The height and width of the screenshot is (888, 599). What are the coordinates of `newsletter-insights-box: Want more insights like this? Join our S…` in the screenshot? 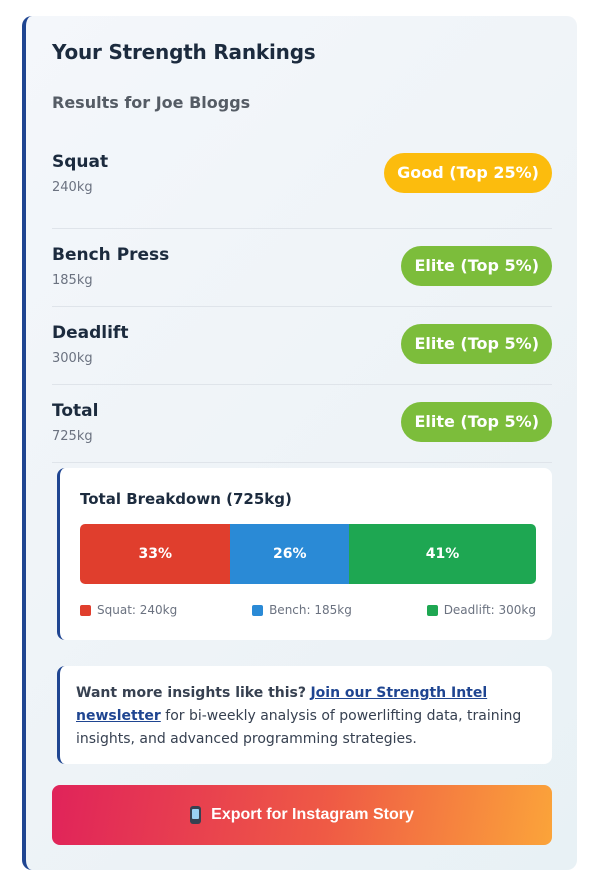 It's located at (304, 715).